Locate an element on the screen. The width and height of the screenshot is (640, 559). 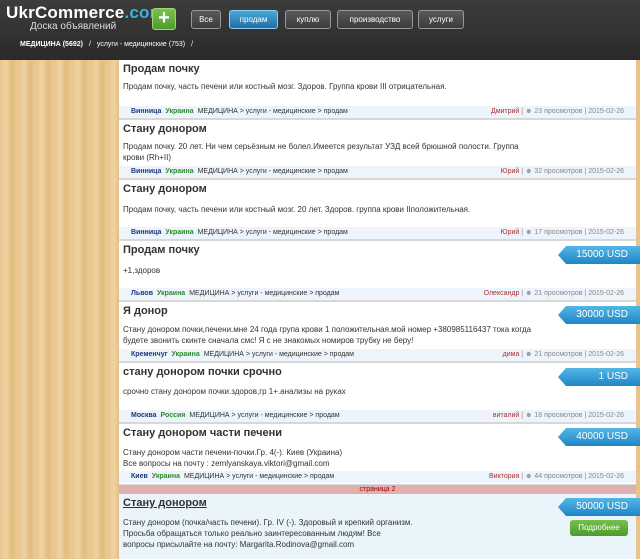
ad-stats: дима | ☻ 21 просмотров | 2015-02-26 is located at coordinates (563, 354).